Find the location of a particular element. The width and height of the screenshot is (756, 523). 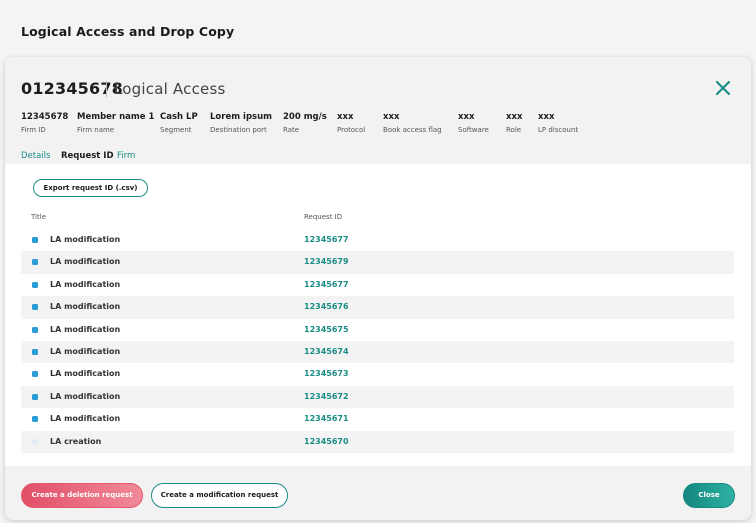

meta-label: Firm ID is located at coordinates (33, 130).